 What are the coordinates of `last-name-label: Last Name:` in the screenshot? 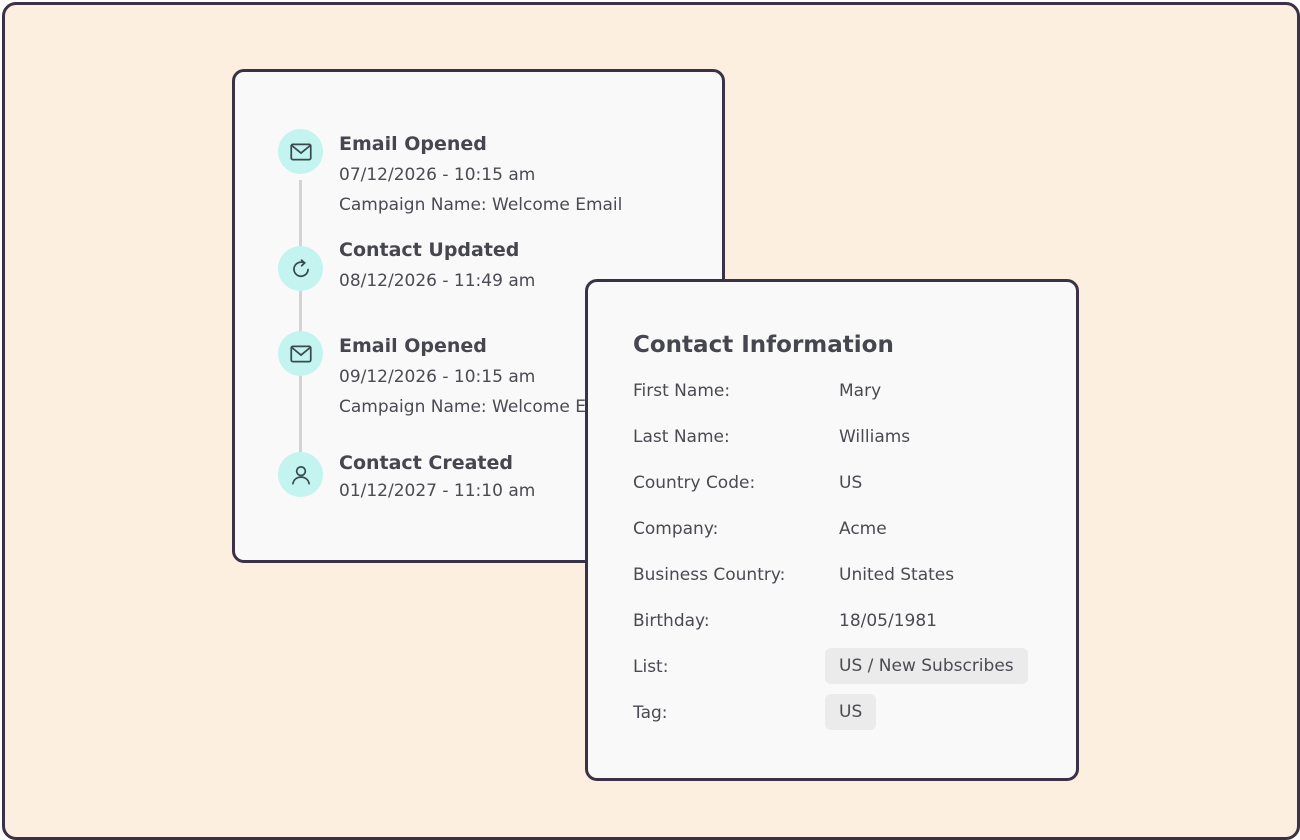 It's located at (681, 437).